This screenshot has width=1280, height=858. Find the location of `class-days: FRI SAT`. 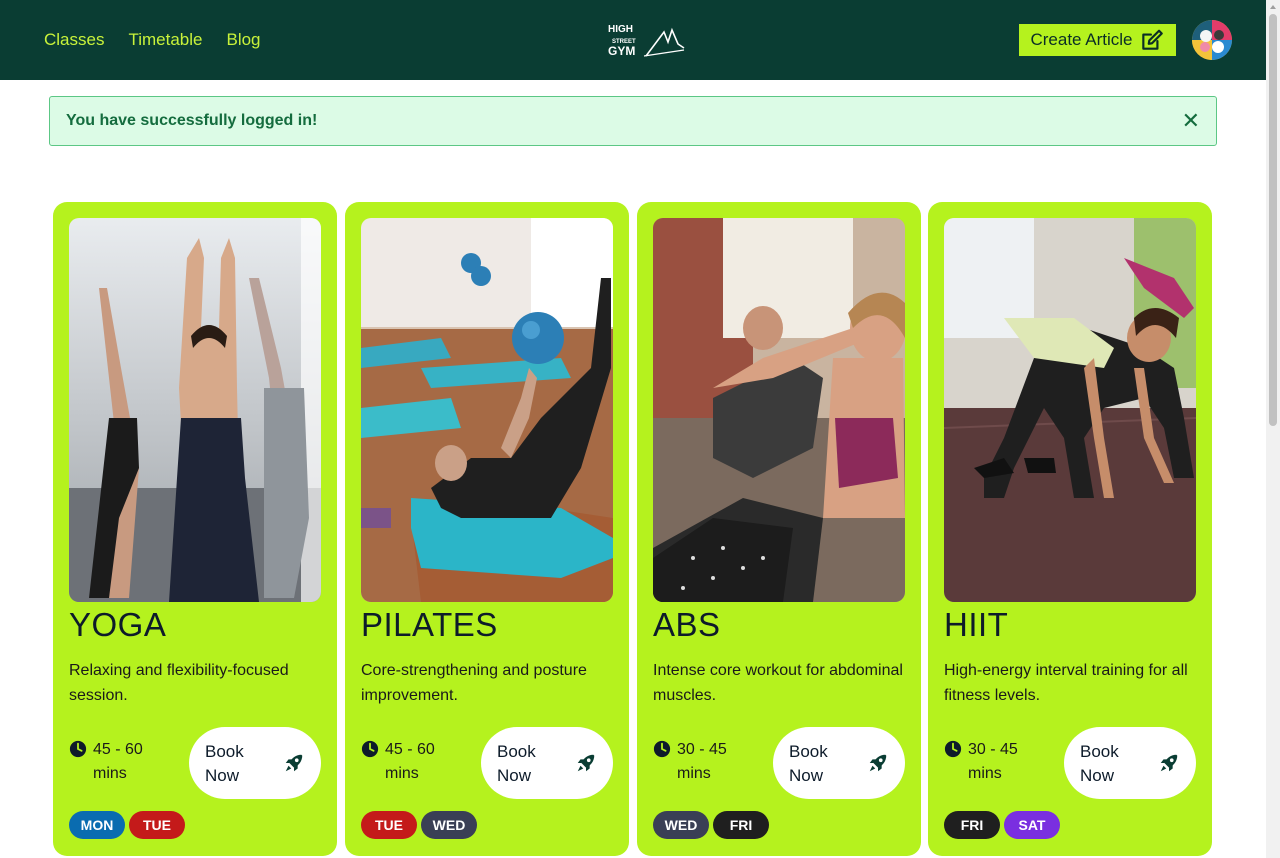

class-days: FRI SAT is located at coordinates (1002, 825).